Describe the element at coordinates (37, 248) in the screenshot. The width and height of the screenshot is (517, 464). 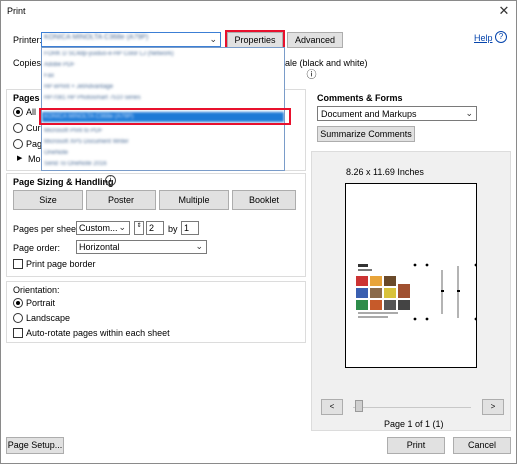
I see `page-order-label: Page order:` at that location.